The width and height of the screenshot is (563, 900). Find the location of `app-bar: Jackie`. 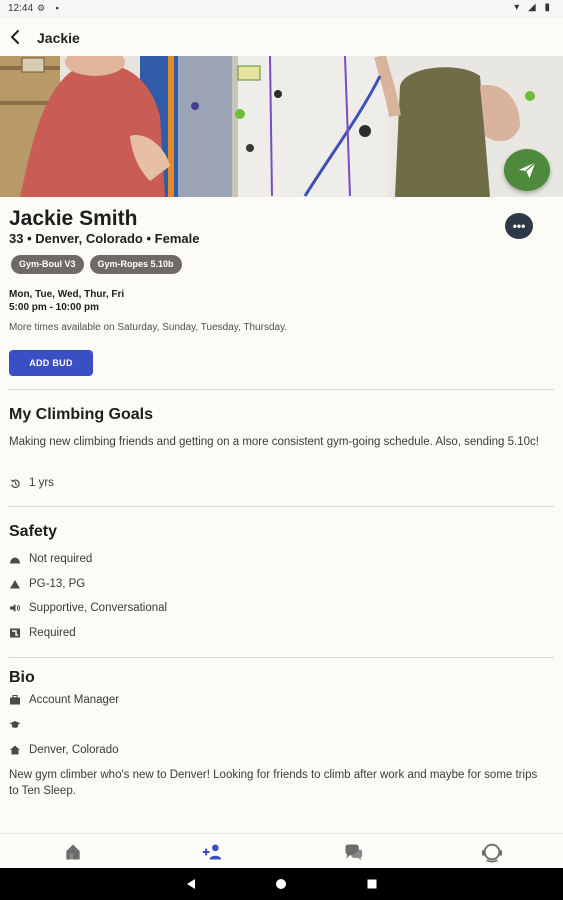

app-bar: Jackie is located at coordinates (281, 37).